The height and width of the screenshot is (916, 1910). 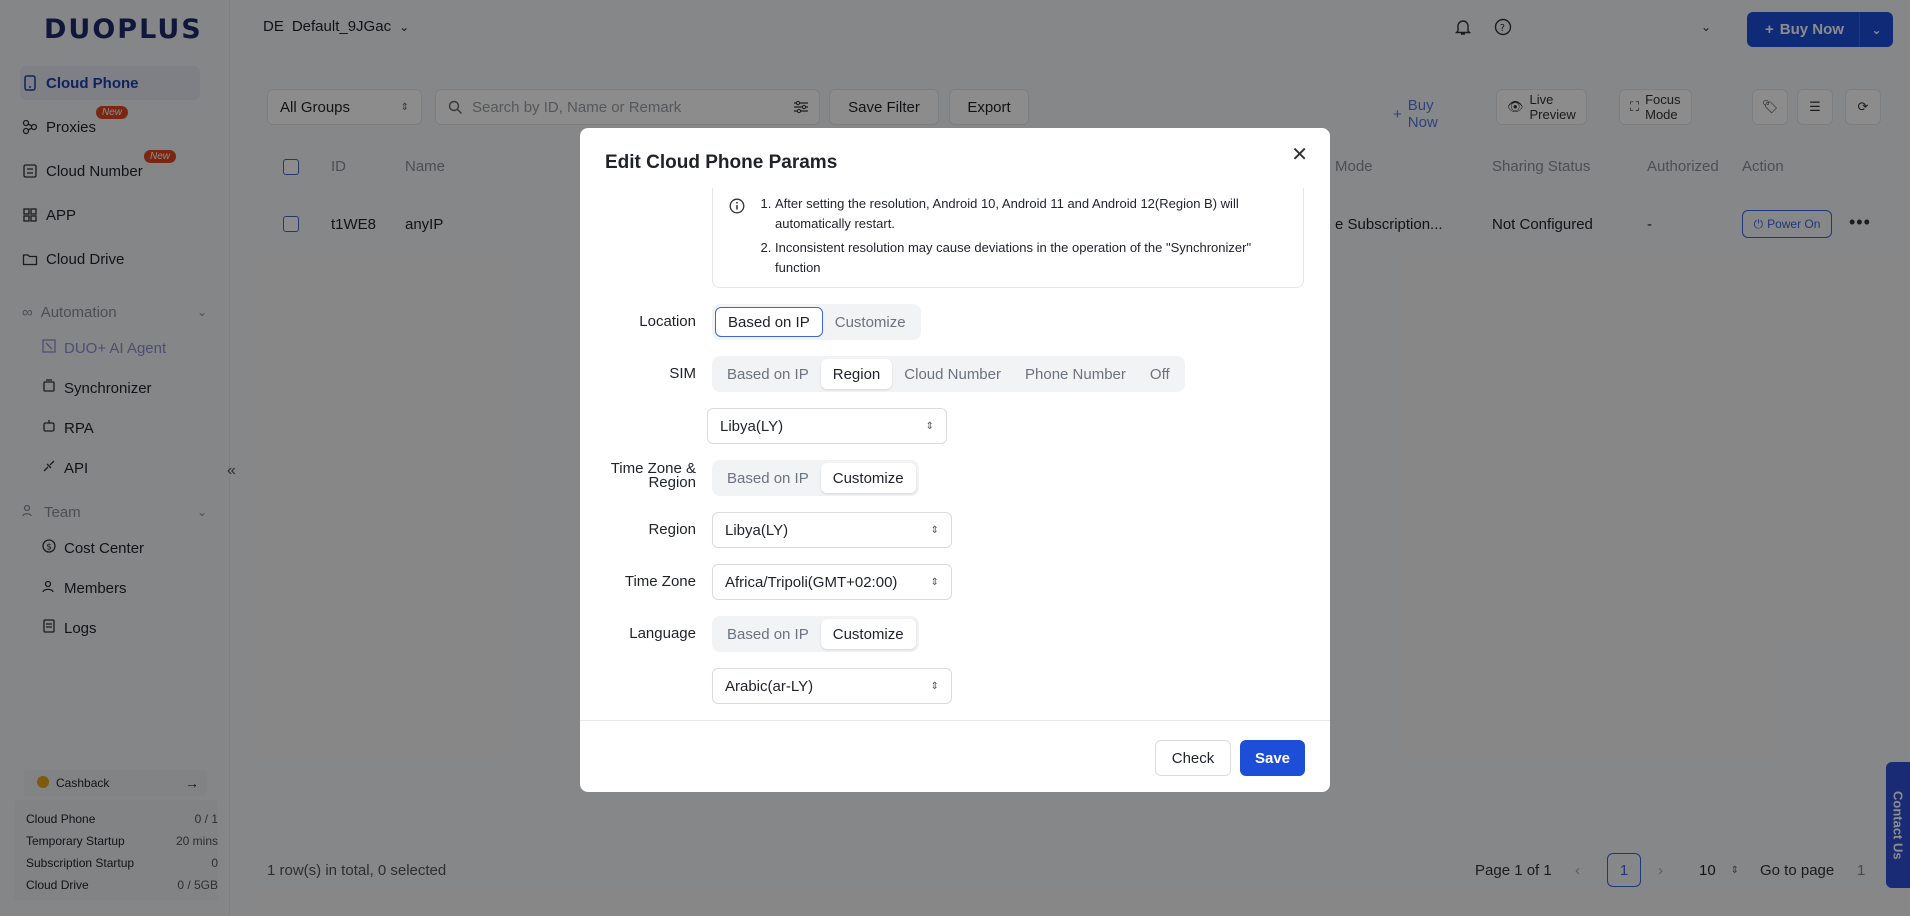 What do you see at coordinates (737, 207) in the screenshot?
I see `info-icon` at bounding box center [737, 207].